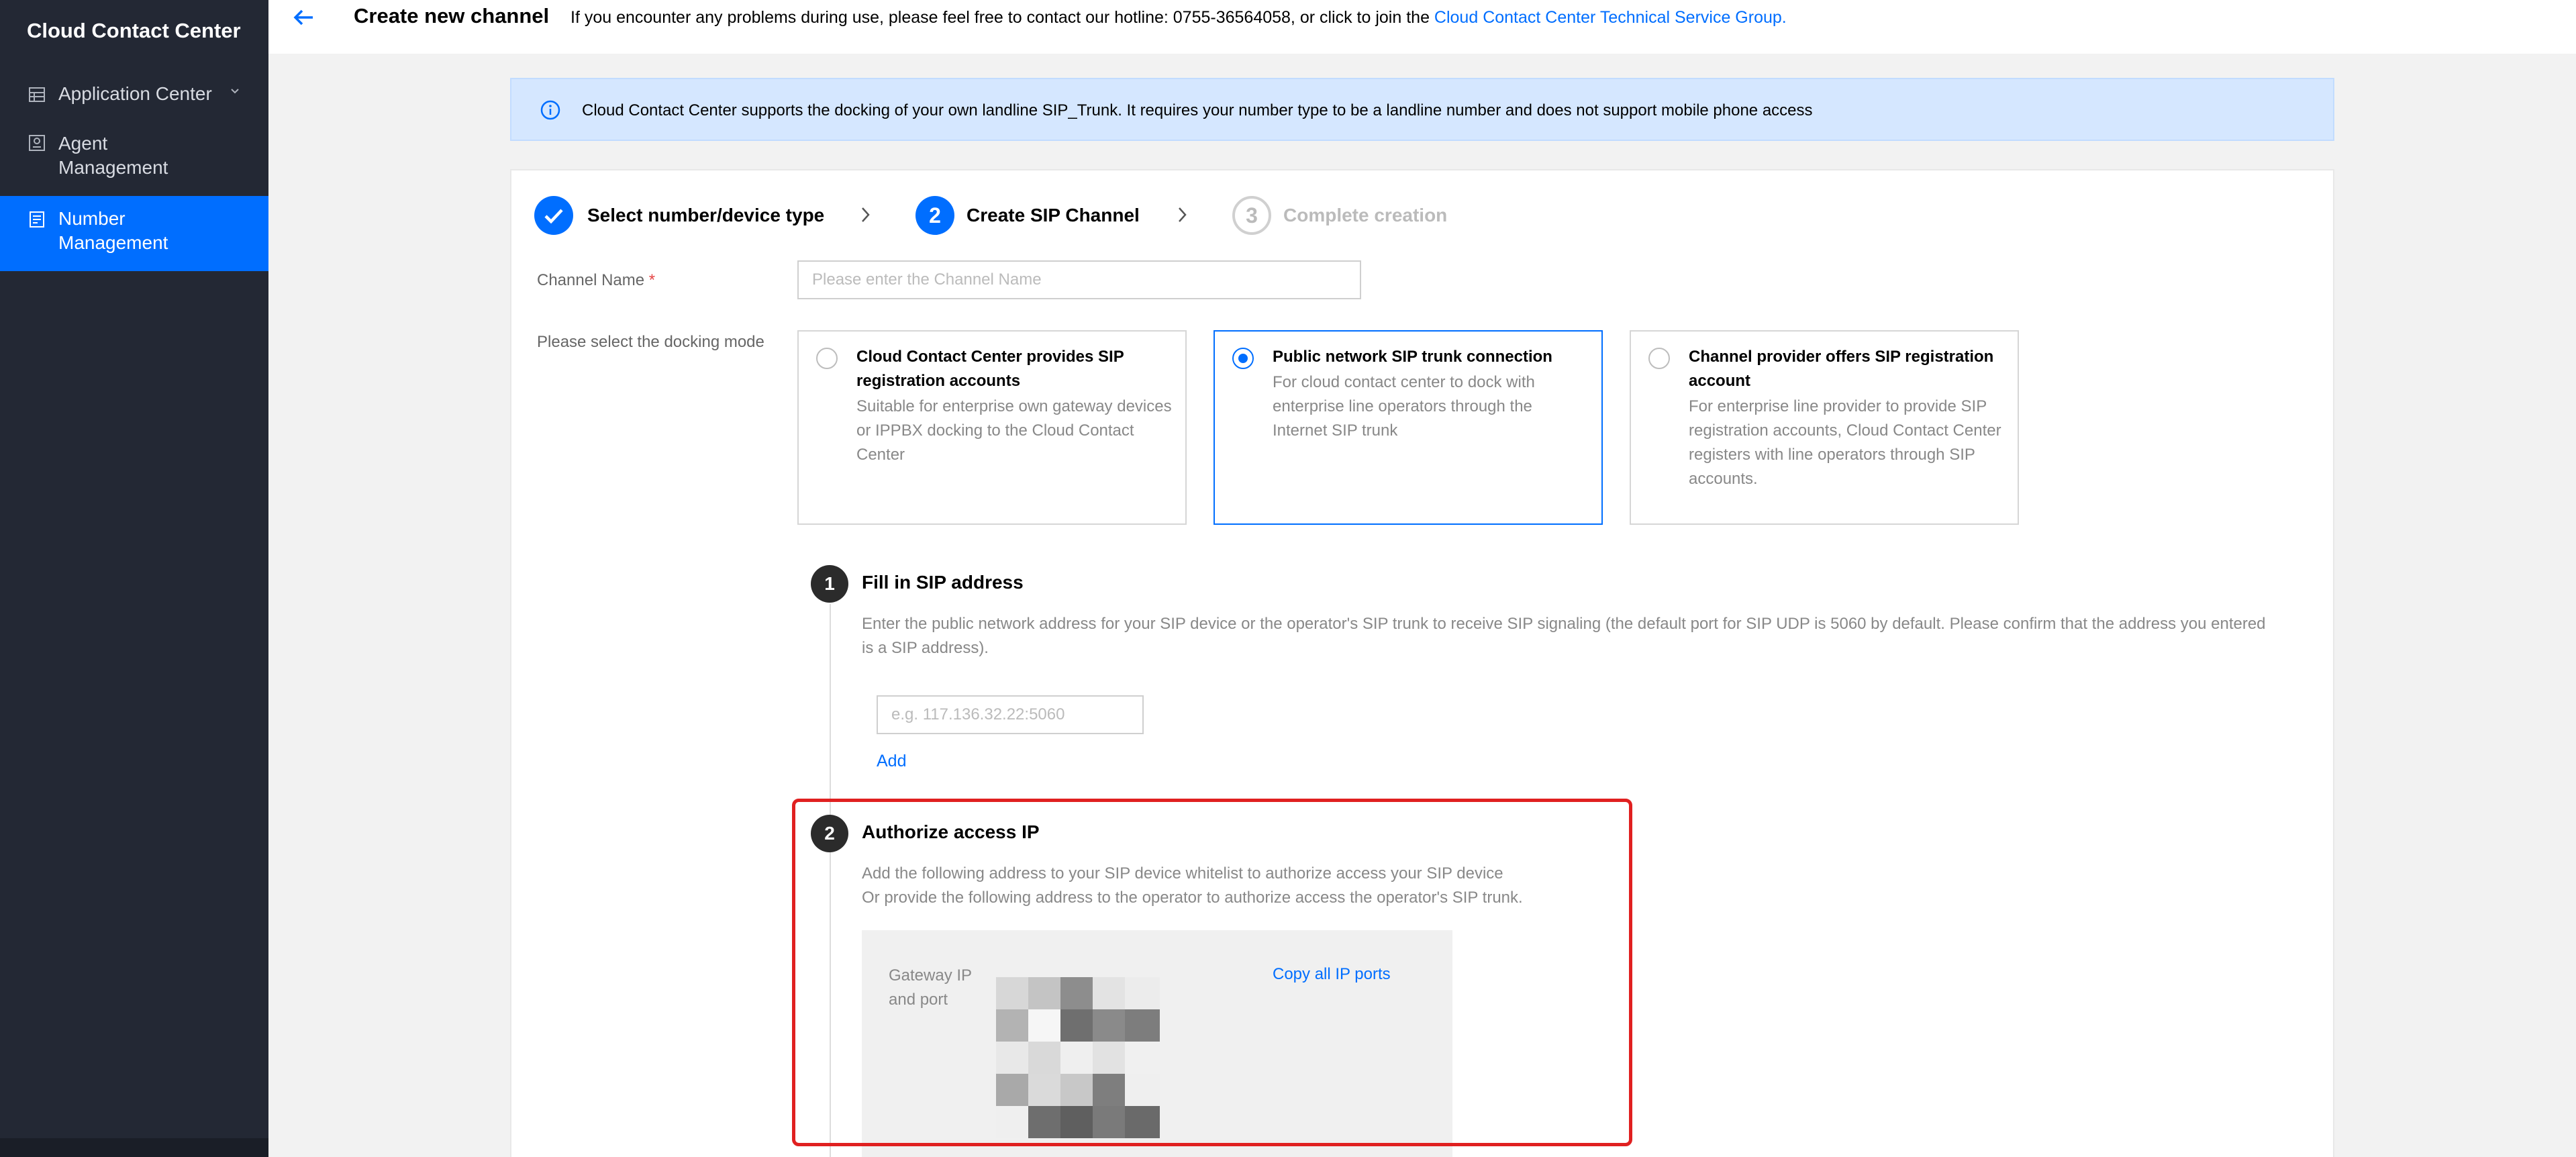 Image resolution: width=2576 pixels, height=1157 pixels. I want to click on docking-mode-label: Please select the docking mode, so click(650, 342).